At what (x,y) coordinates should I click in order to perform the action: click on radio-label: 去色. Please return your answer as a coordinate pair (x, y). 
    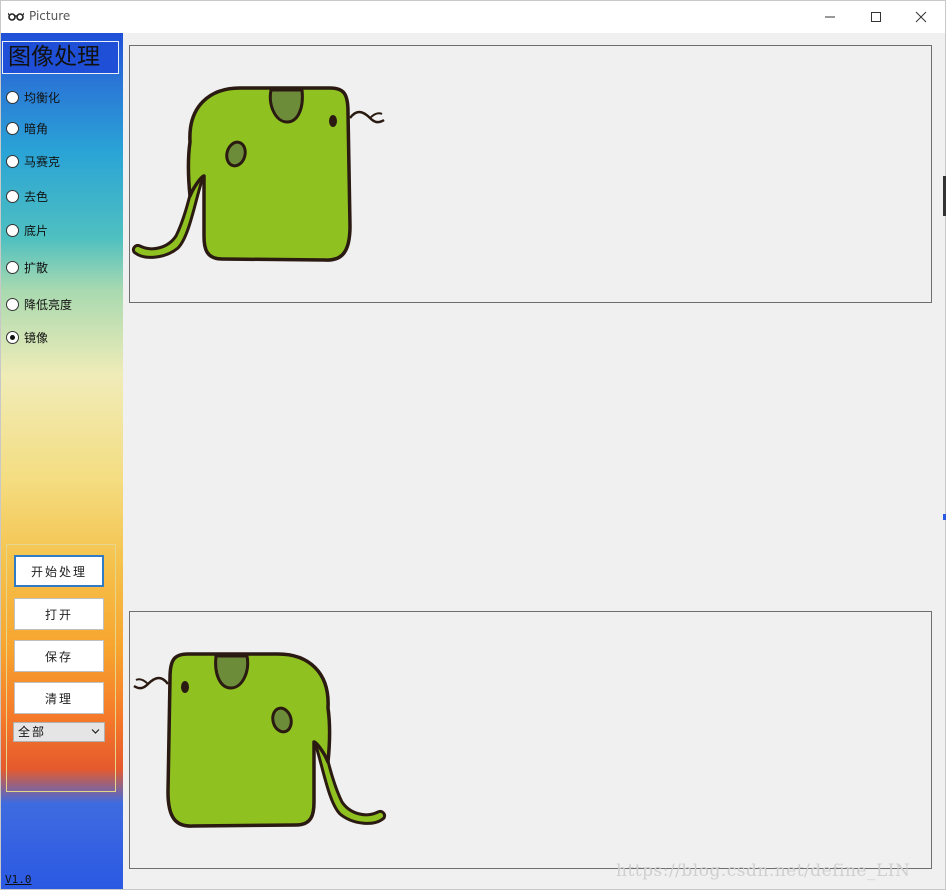
    Looking at the image, I should click on (36, 196).